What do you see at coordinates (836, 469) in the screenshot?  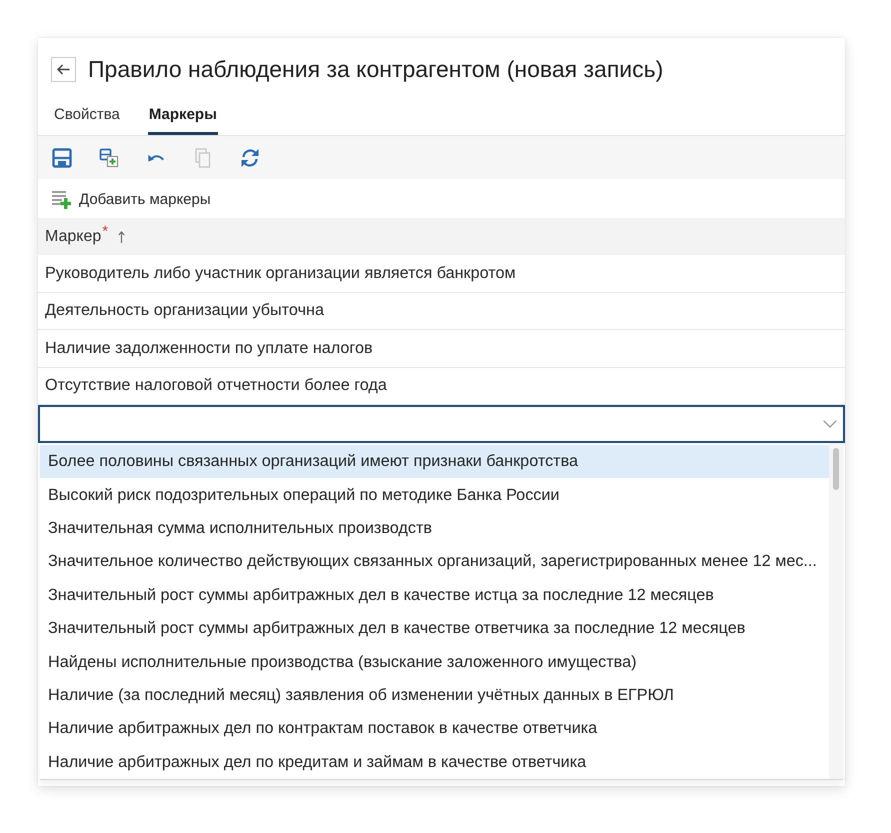 I see `scrollbar-thumb` at bounding box center [836, 469].